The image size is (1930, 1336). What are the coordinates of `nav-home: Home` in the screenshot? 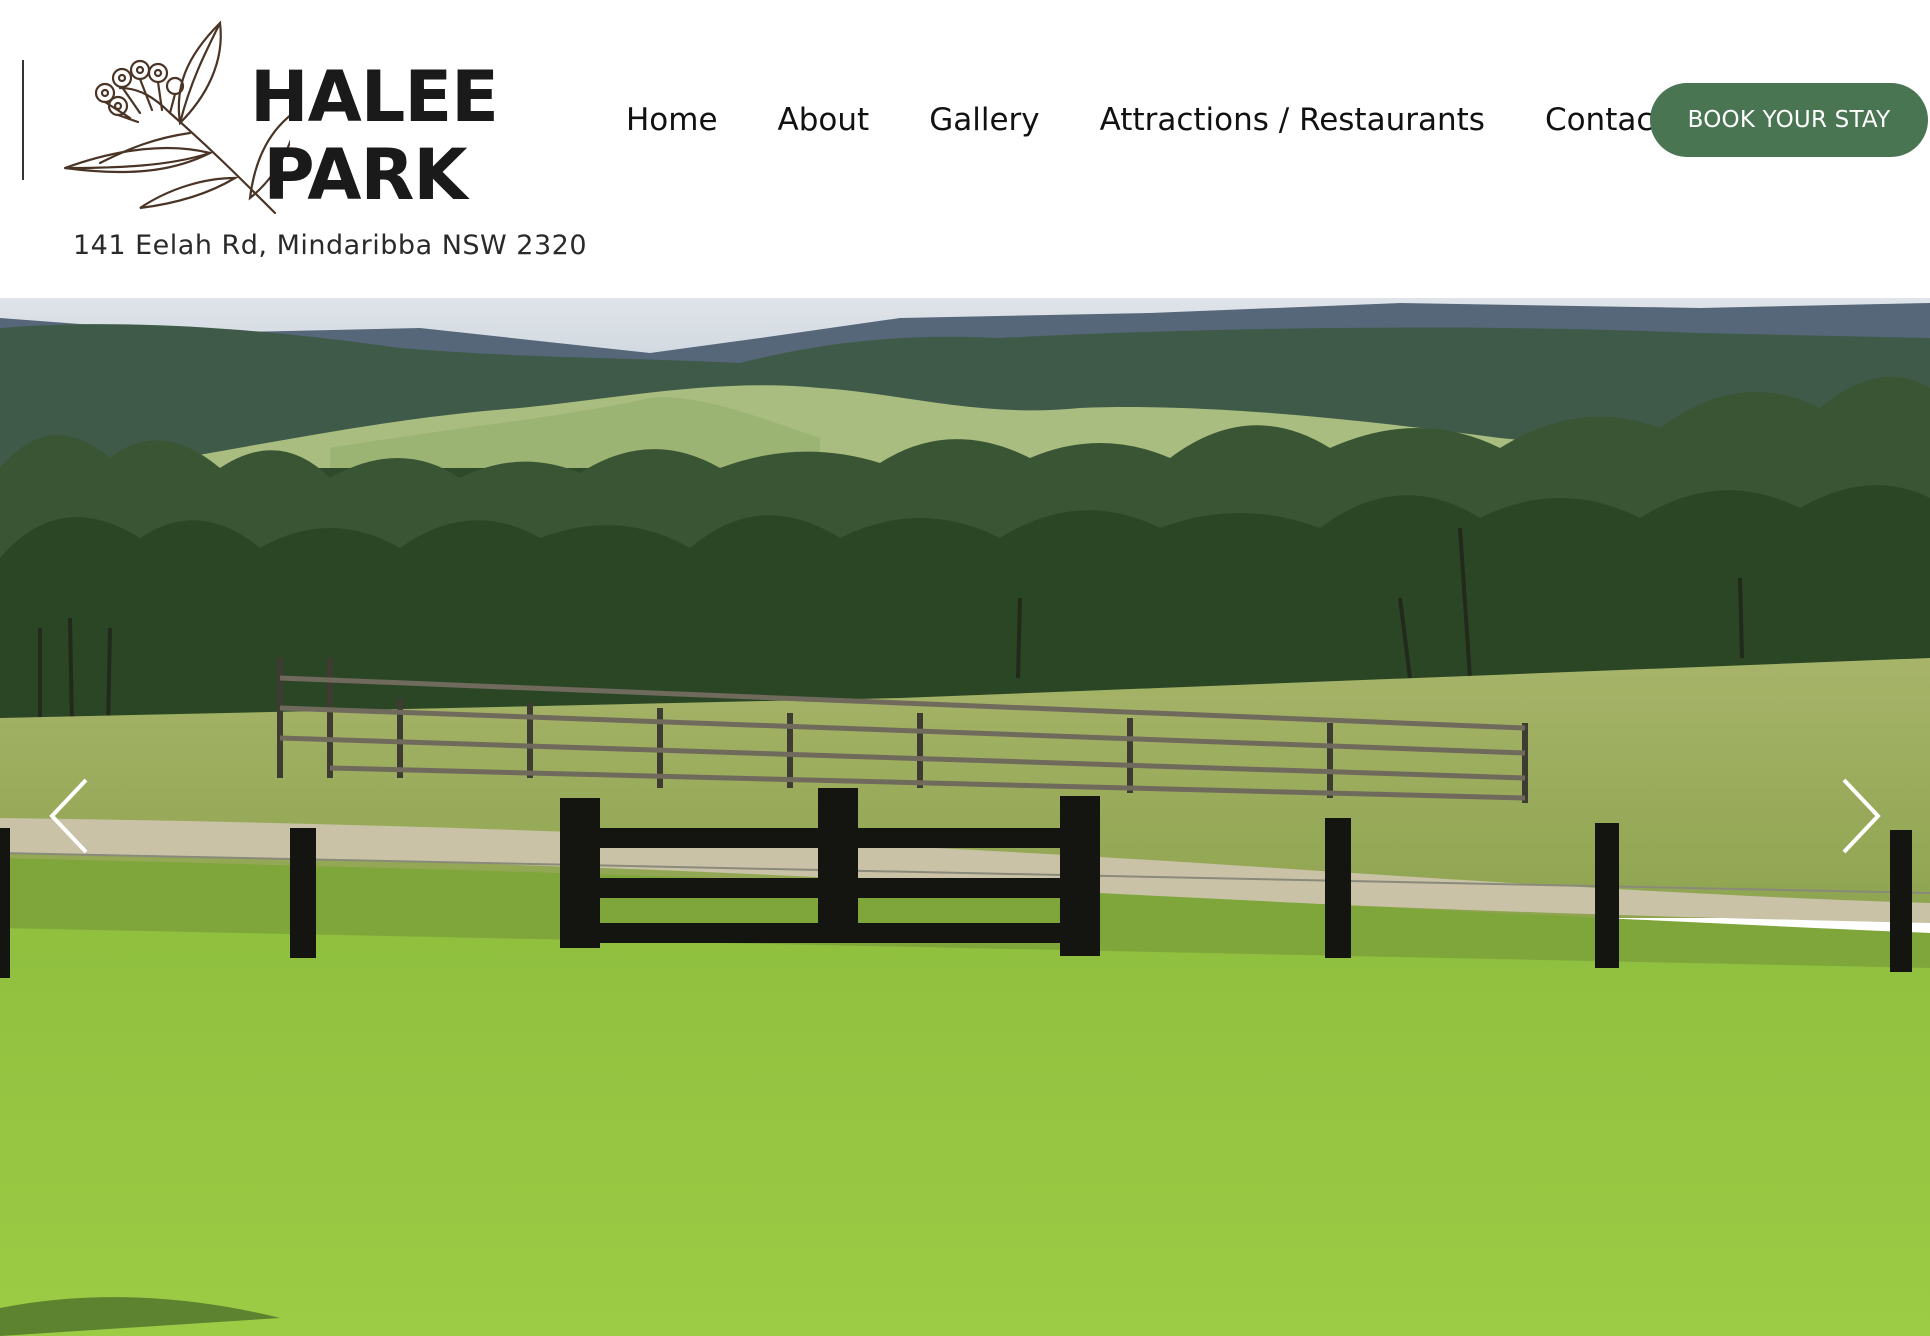 It's located at (672, 120).